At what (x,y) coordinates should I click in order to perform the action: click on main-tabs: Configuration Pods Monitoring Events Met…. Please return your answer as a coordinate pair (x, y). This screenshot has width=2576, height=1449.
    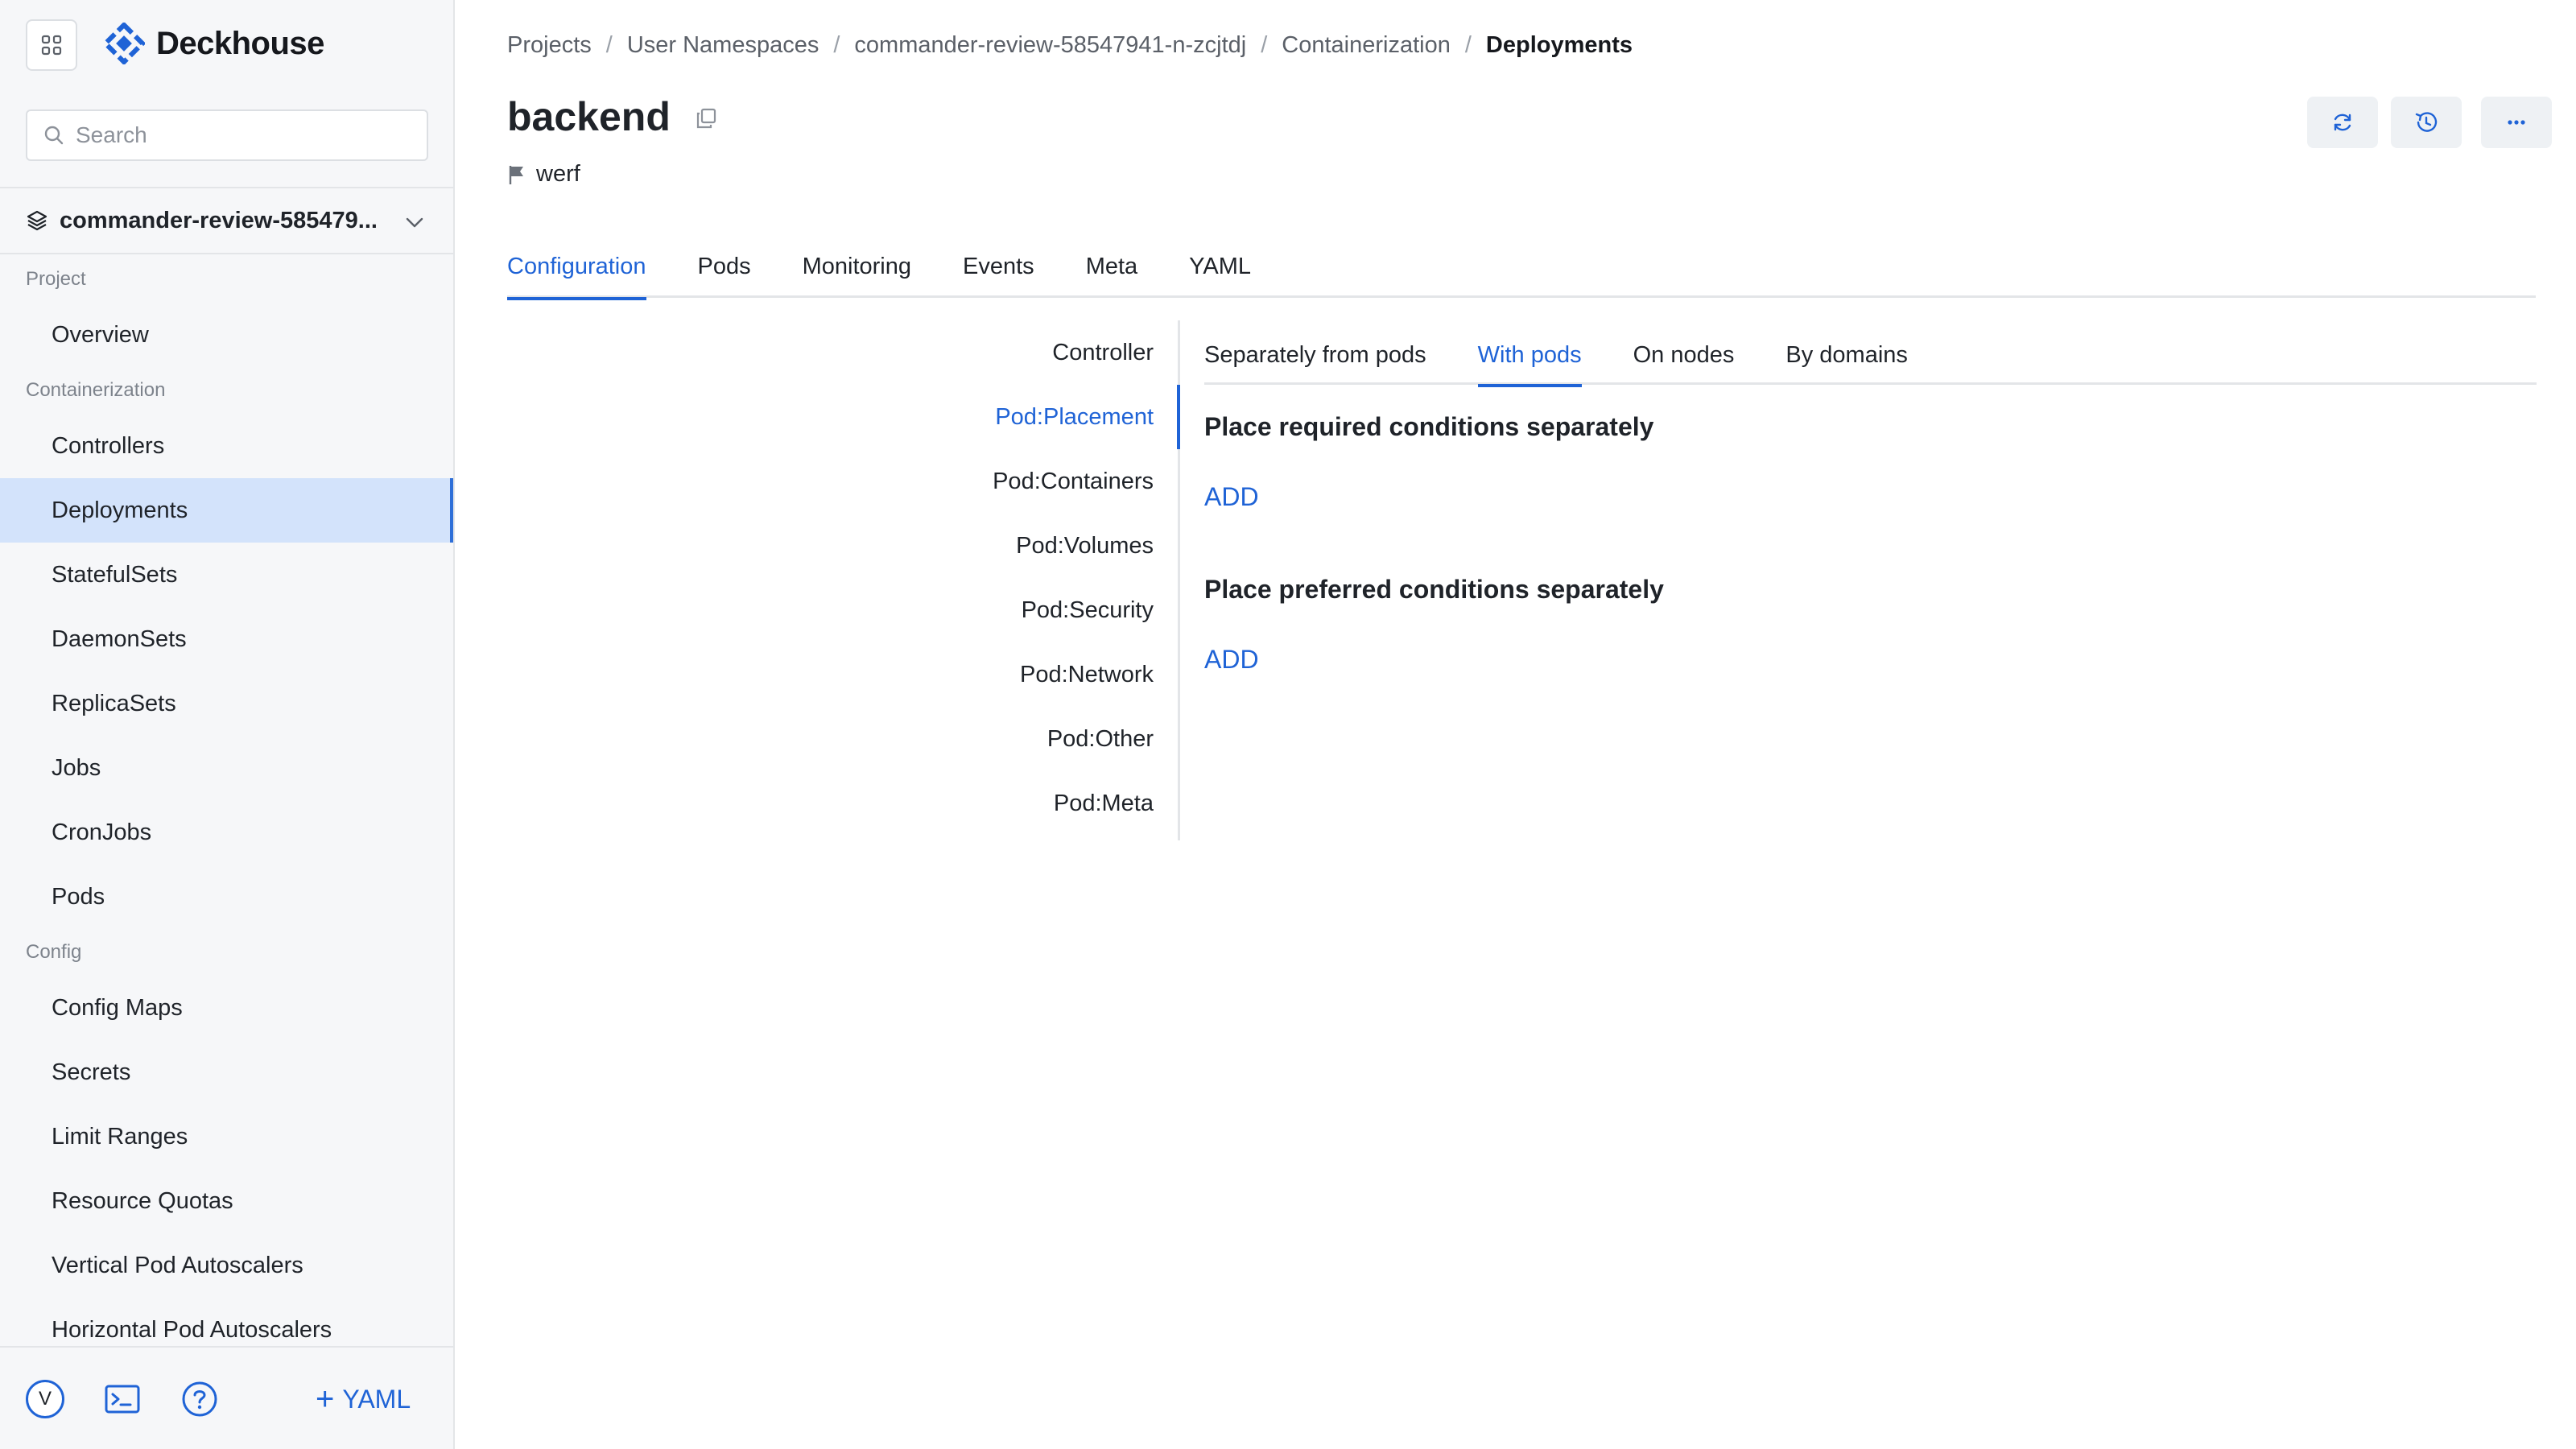
    Looking at the image, I should click on (1521, 271).